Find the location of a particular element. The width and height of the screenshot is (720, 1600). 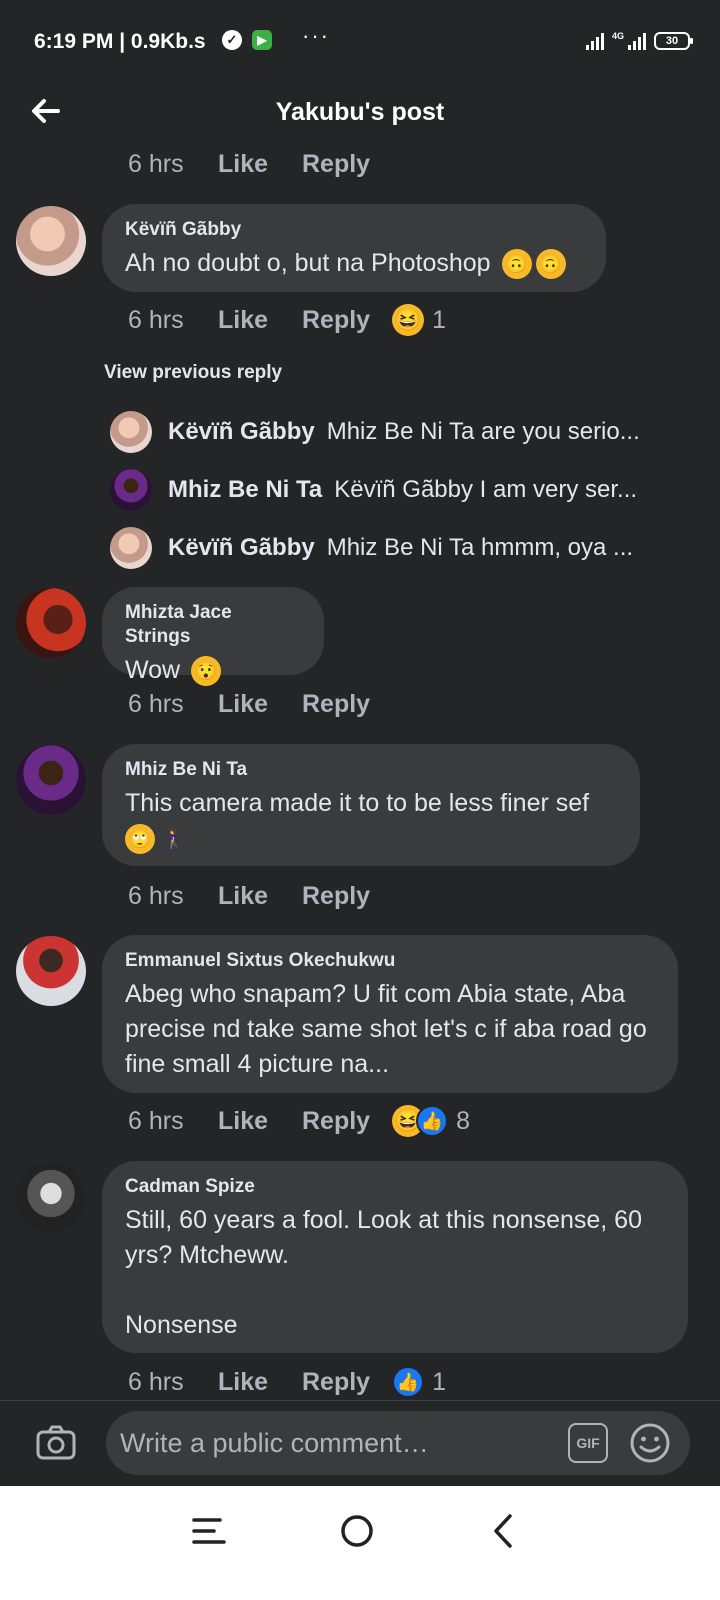

comment-bubble: Mhizta Jace Strings Wow 😯 is located at coordinates (213, 637).